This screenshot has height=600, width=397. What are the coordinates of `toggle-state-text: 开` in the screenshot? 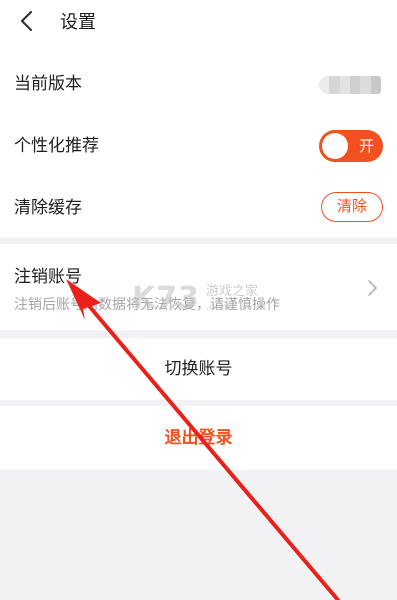 It's located at (366, 146).